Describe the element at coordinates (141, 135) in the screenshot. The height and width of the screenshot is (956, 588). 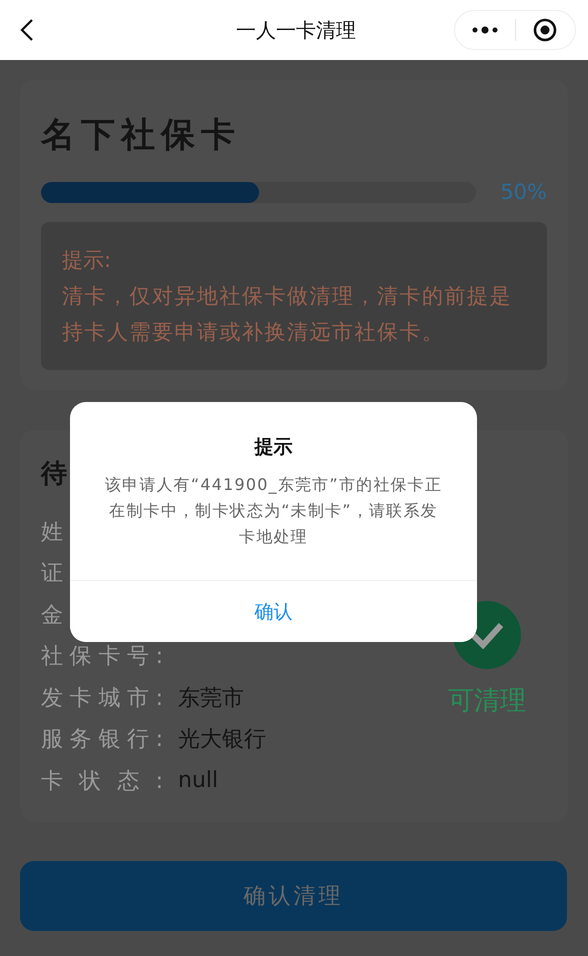
I see `section-title: 名下社保卡` at that location.